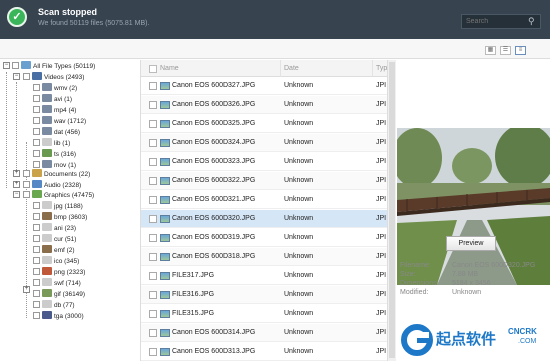 The height and width of the screenshot is (363, 550). What do you see at coordinates (533, 21) in the screenshot?
I see `search-icon: ⚲` at bounding box center [533, 21].